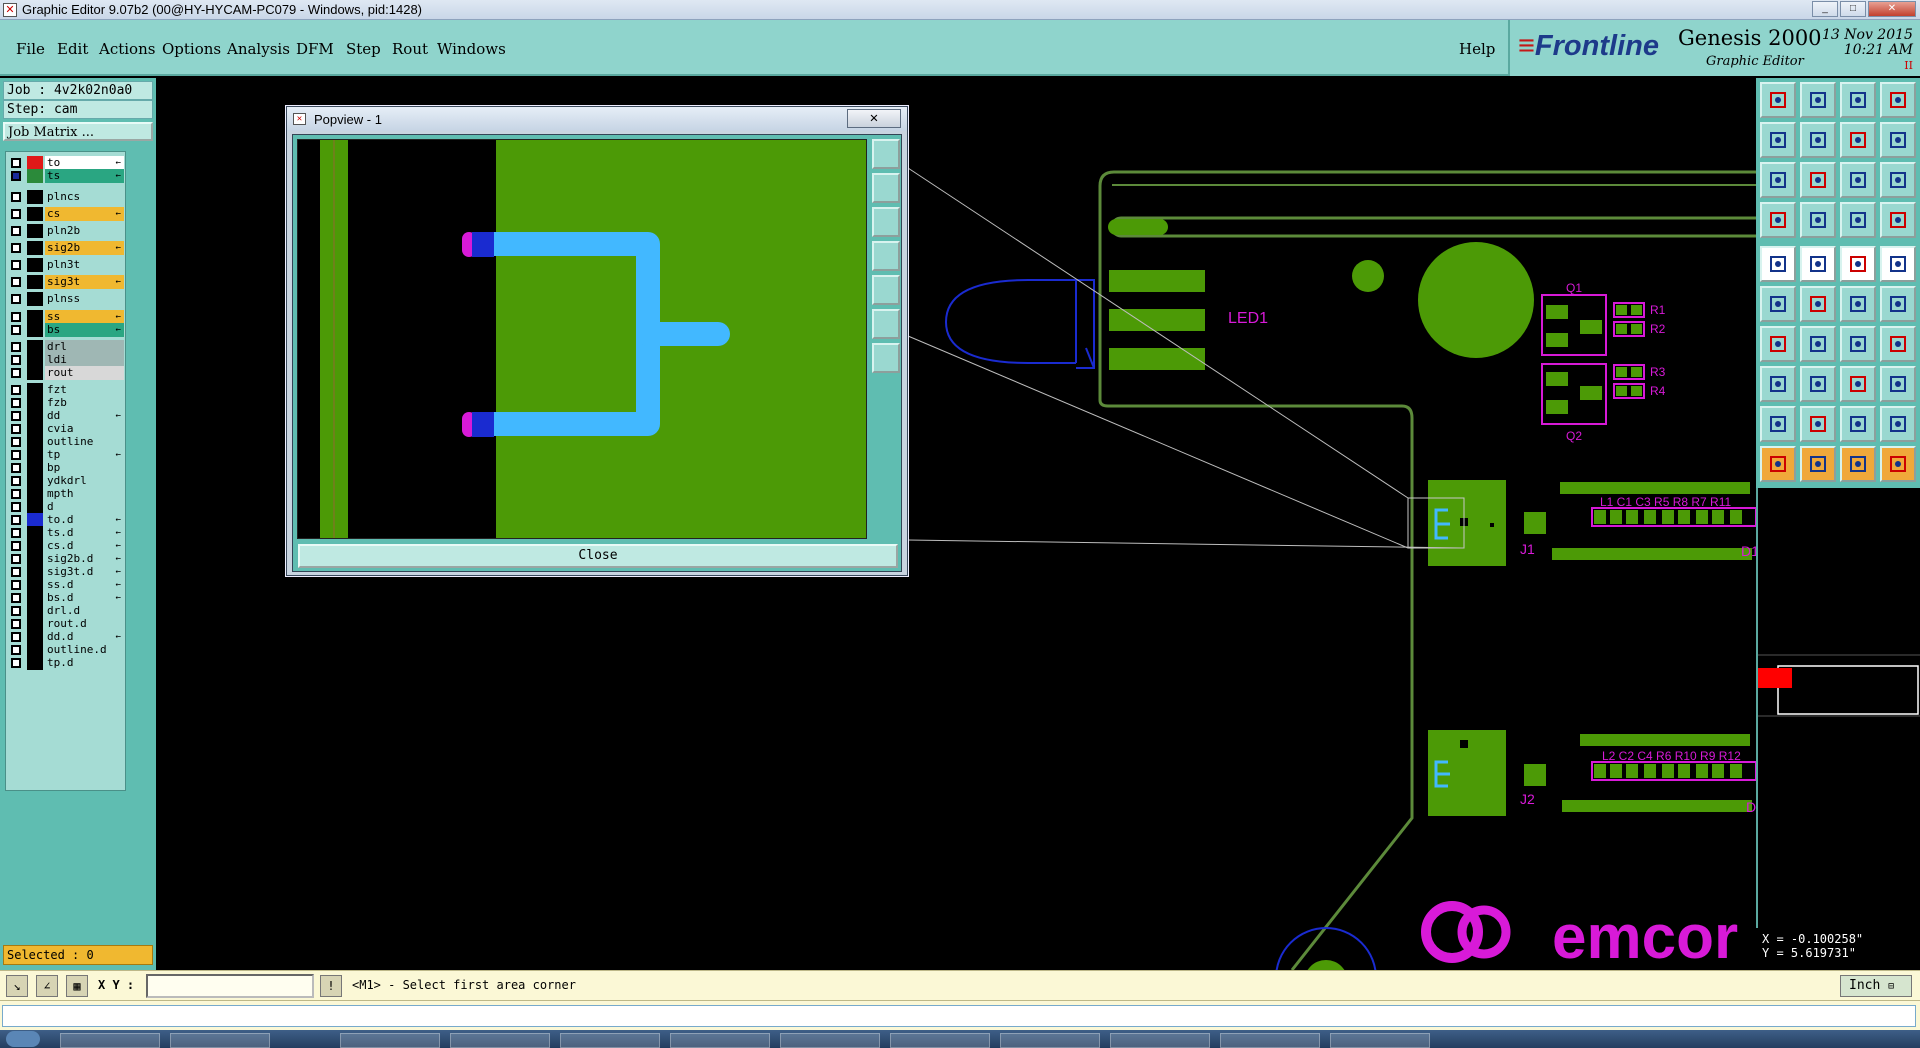 This screenshot has height=1048, width=1920. Describe the element at coordinates (886, 324) in the screenshot. I see `popview-zoom-in-icon` at that location.